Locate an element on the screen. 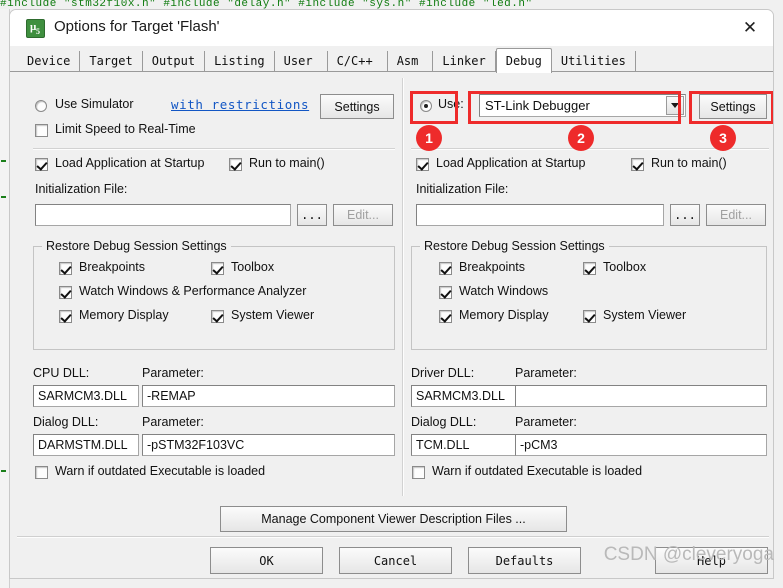 This screenshot has width=783, height=588. left-toolbox-label: Toolbox is located at coordinates (252, 267).